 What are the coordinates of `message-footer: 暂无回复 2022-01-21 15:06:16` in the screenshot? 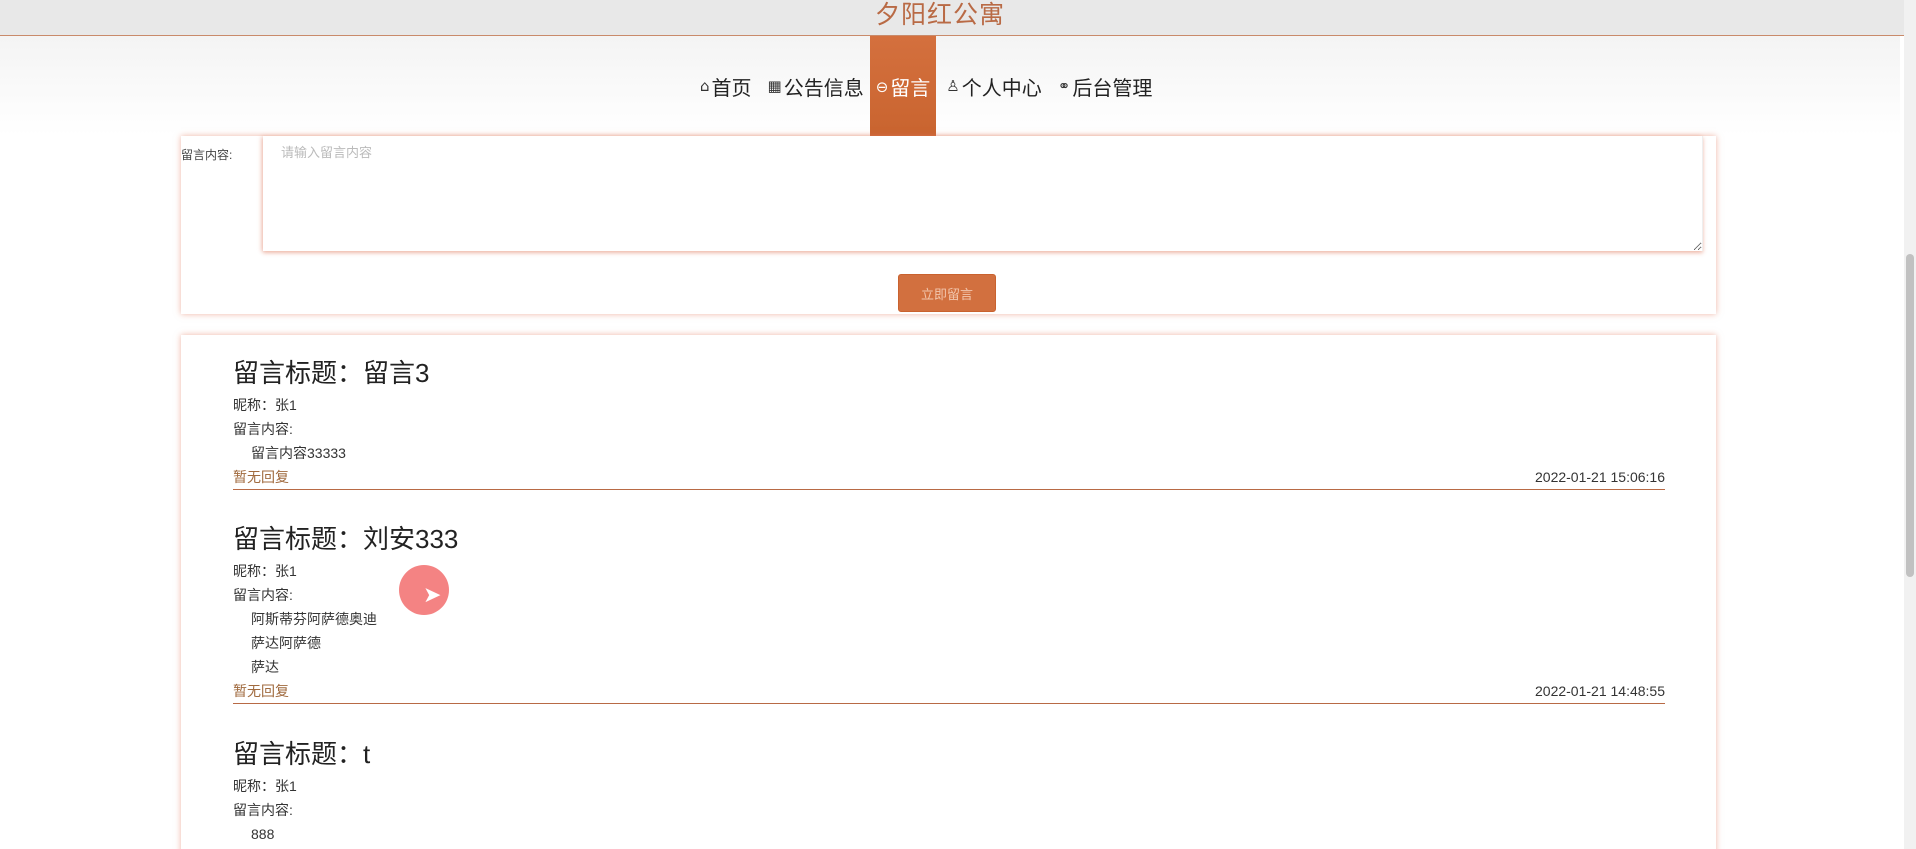 It's located at (949, 477).